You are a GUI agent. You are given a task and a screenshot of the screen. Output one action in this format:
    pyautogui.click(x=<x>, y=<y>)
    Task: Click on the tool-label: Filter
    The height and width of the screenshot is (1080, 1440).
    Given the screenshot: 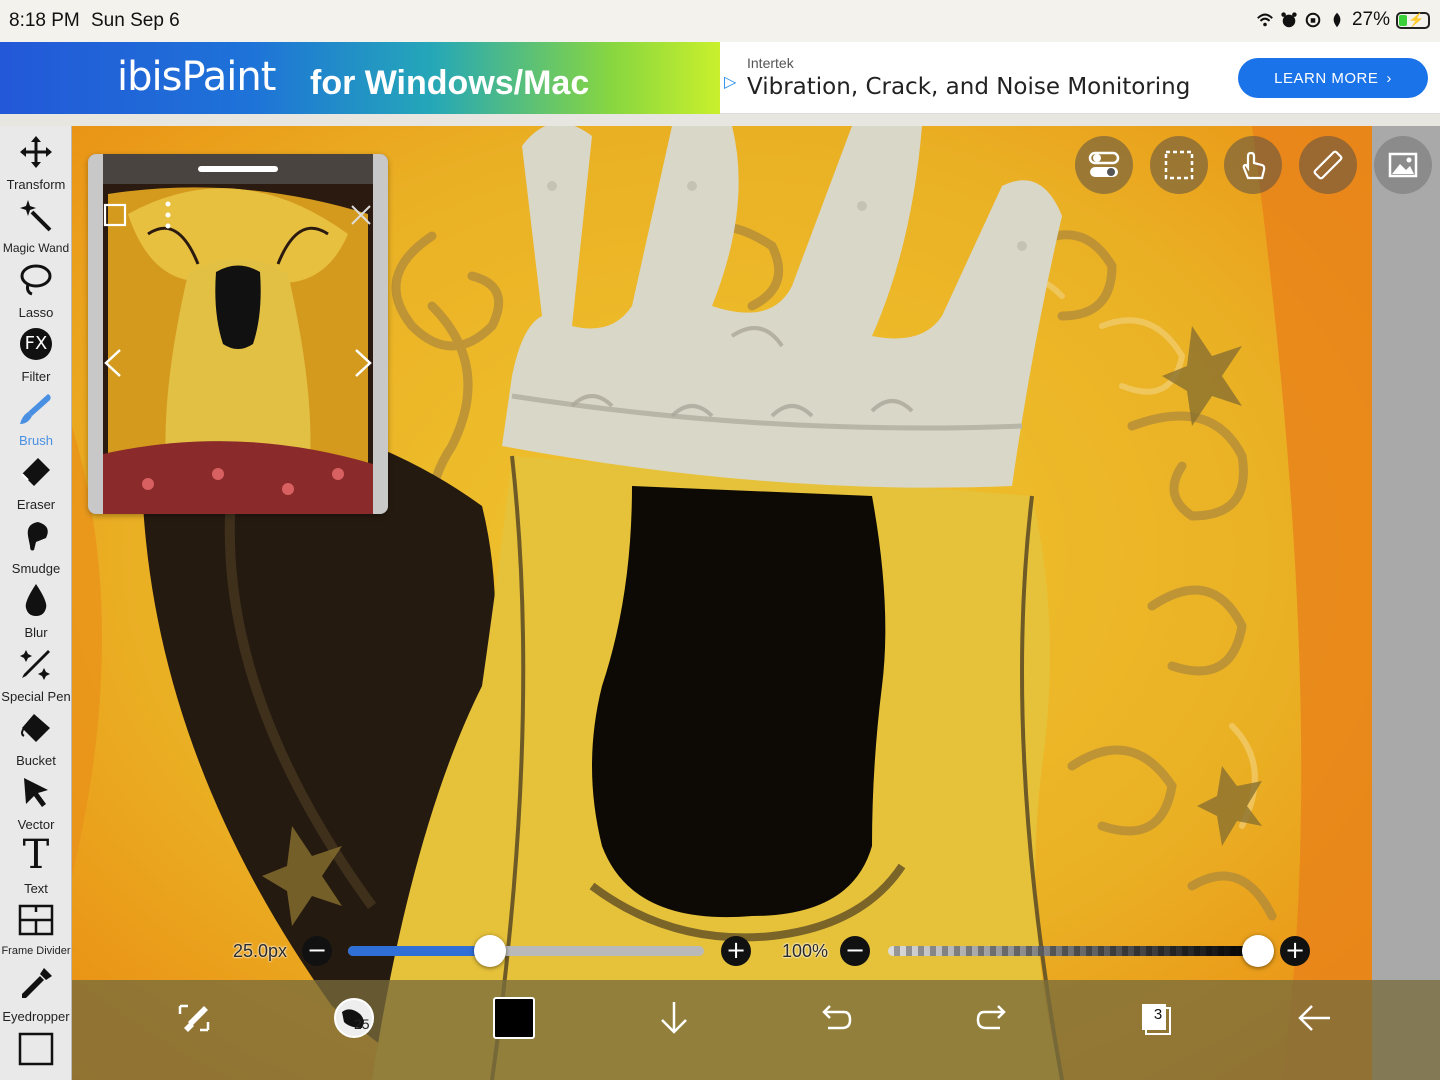 What is the action you would take?
    pyautogui.click(x=36, y=376)
    